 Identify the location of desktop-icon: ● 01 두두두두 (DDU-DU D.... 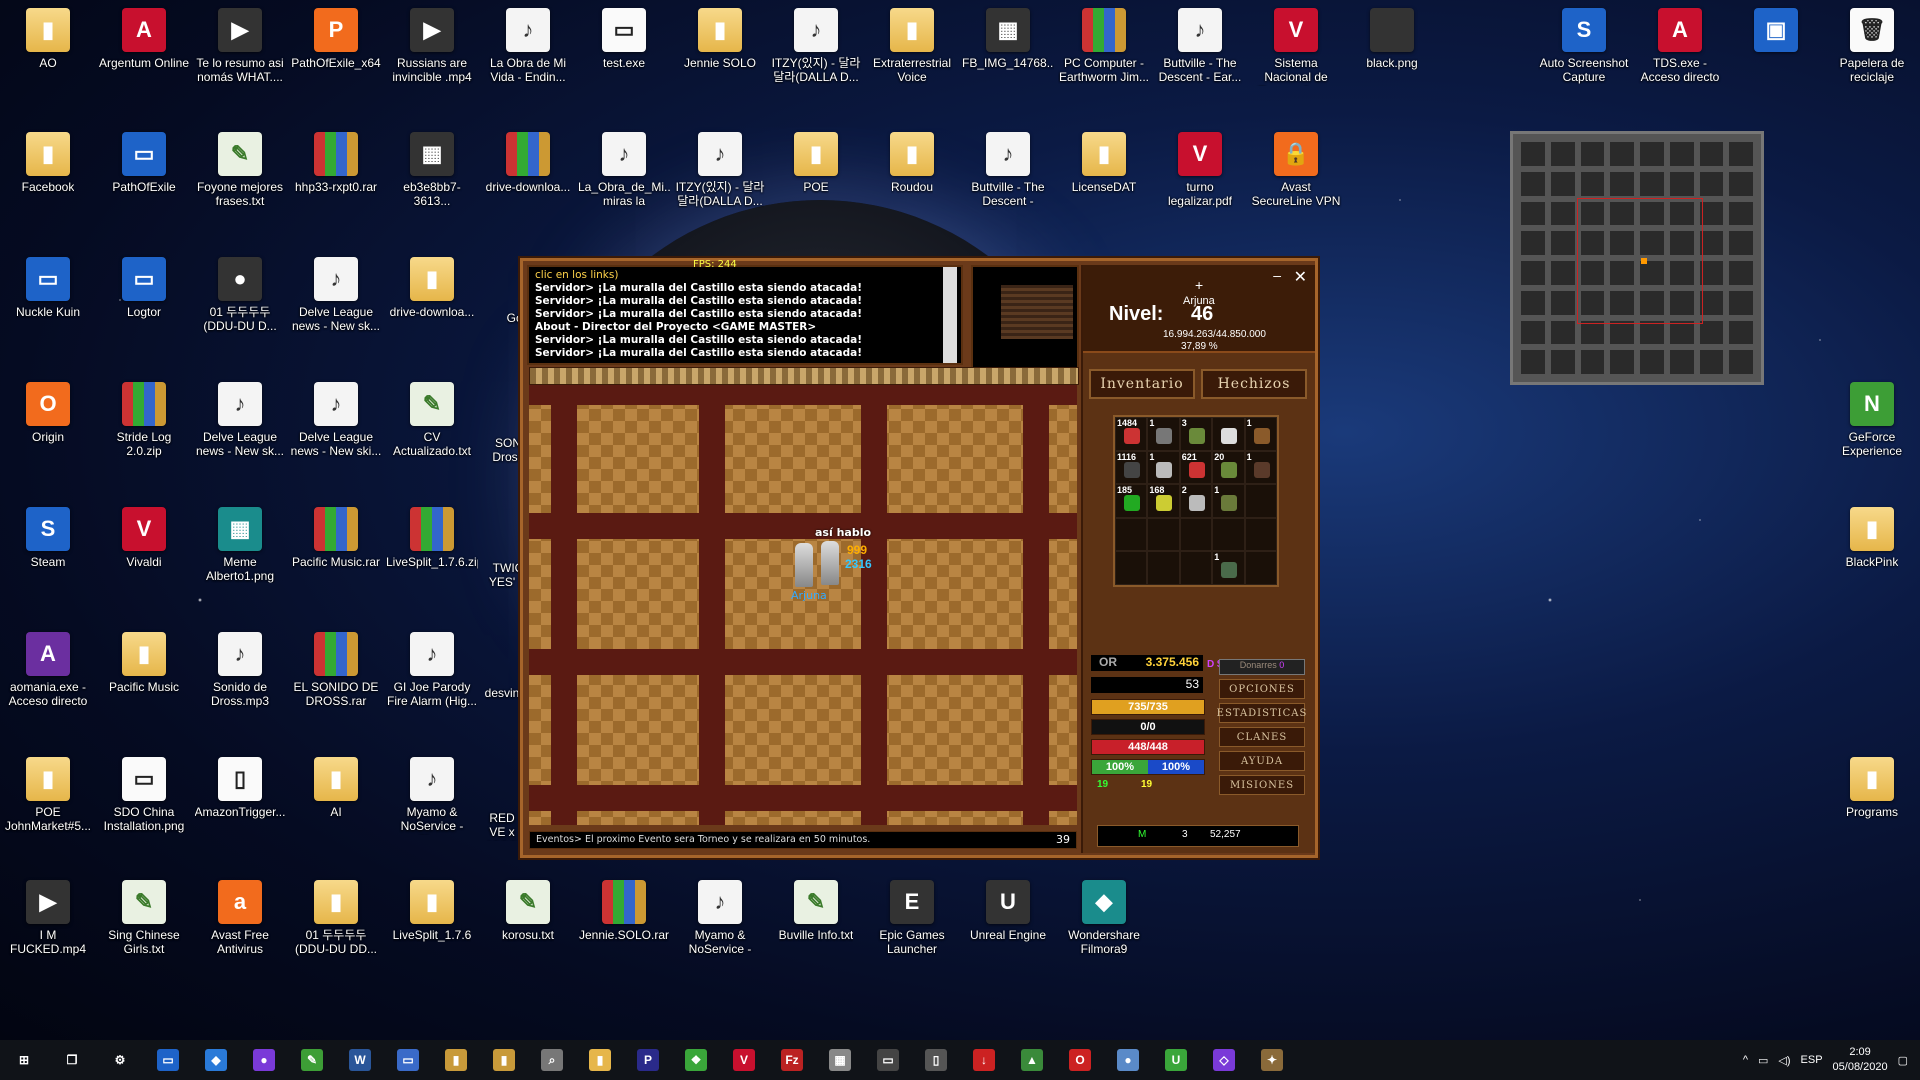
(240, 295).